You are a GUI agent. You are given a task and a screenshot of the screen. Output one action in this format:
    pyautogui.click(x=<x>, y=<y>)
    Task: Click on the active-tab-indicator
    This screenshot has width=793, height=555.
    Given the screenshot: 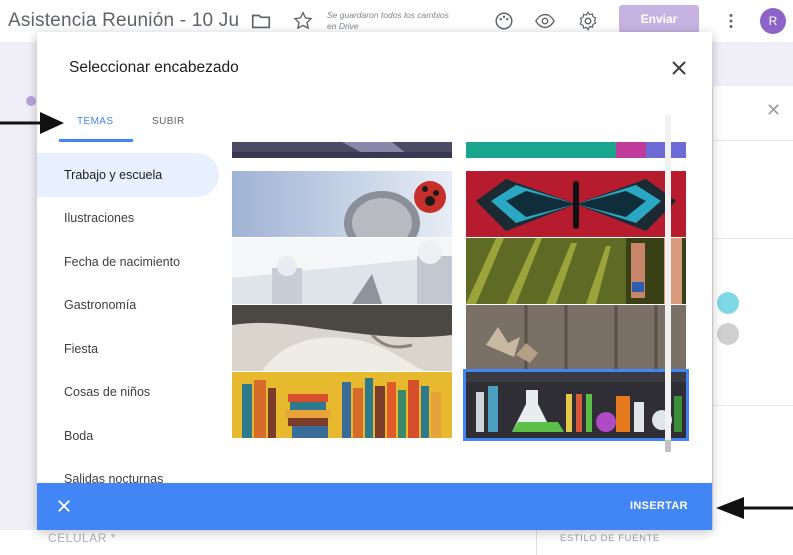 What is the action you would take?
    pyautogui.click(x=96, y=140)
    